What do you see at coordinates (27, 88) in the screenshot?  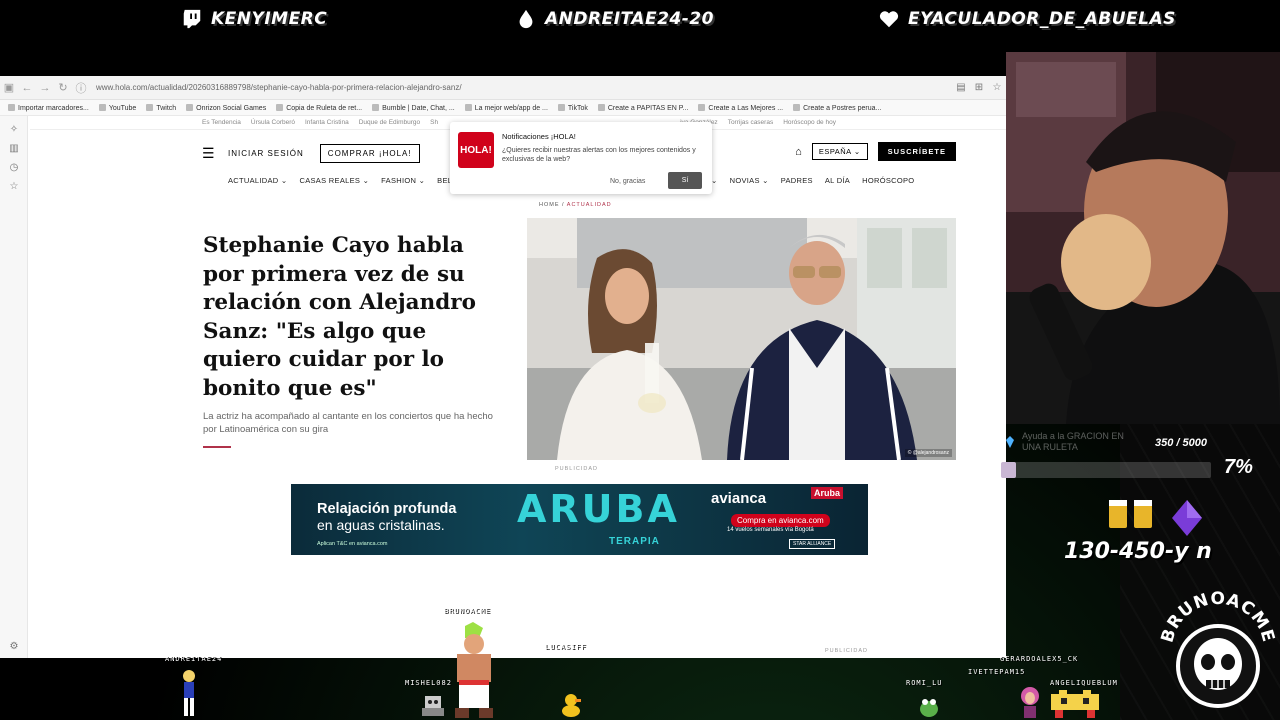 I see `back-icon: ←` at bounding box center [27, 88].